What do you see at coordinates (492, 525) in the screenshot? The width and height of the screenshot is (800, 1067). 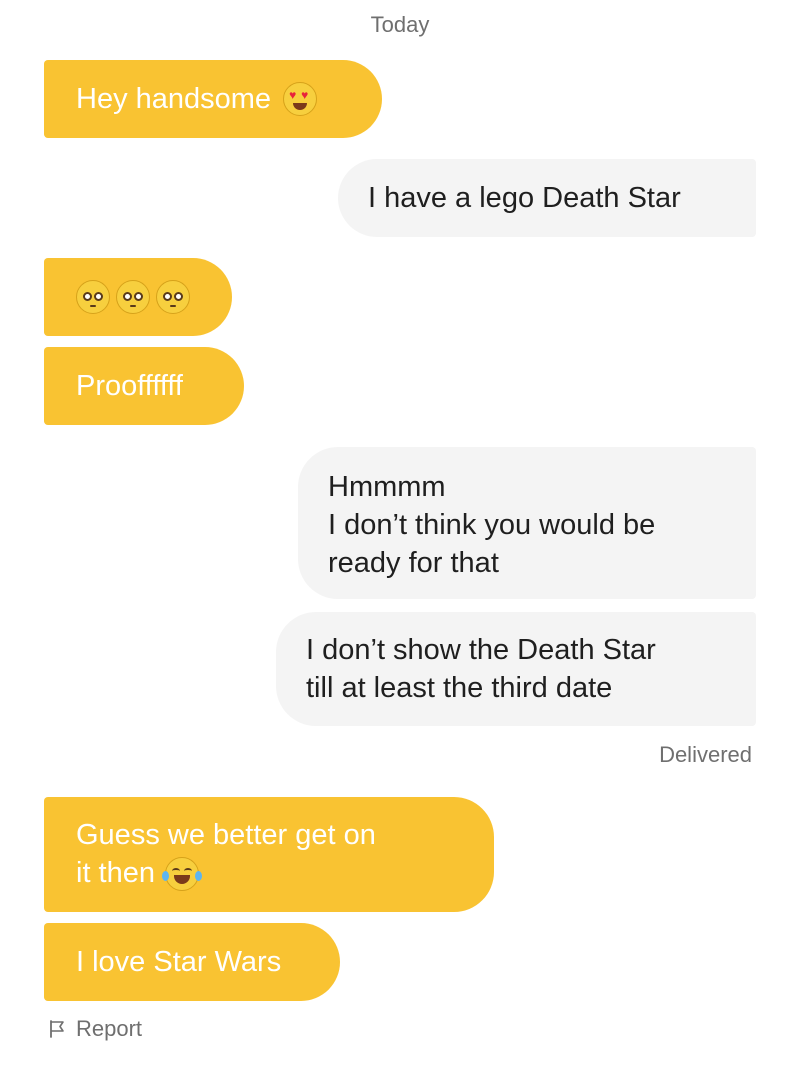 I see `message-line: I don’t think you would be` at bounding box center [492, 525].